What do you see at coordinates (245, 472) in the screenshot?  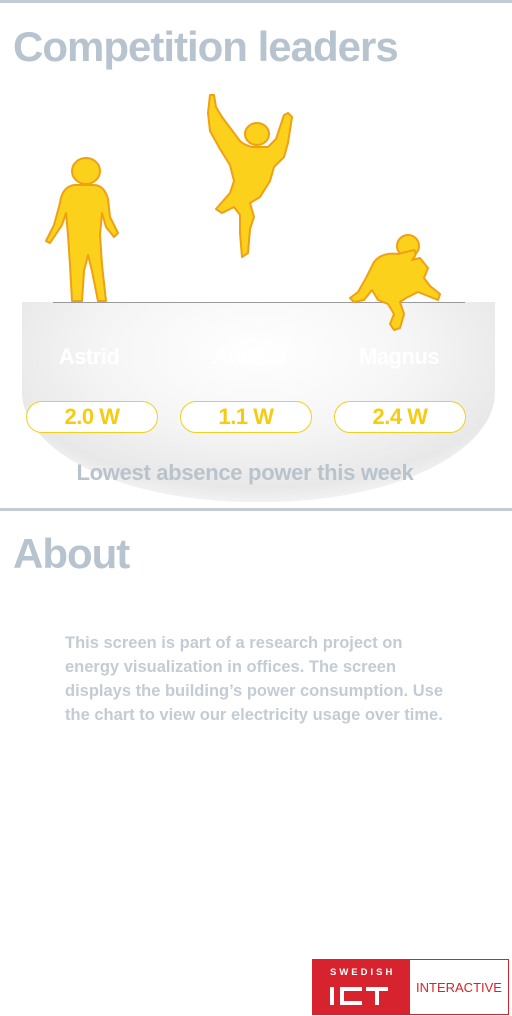 I see `leaders-caption: Lowest absence power this week` at bounding box center [245, 472].